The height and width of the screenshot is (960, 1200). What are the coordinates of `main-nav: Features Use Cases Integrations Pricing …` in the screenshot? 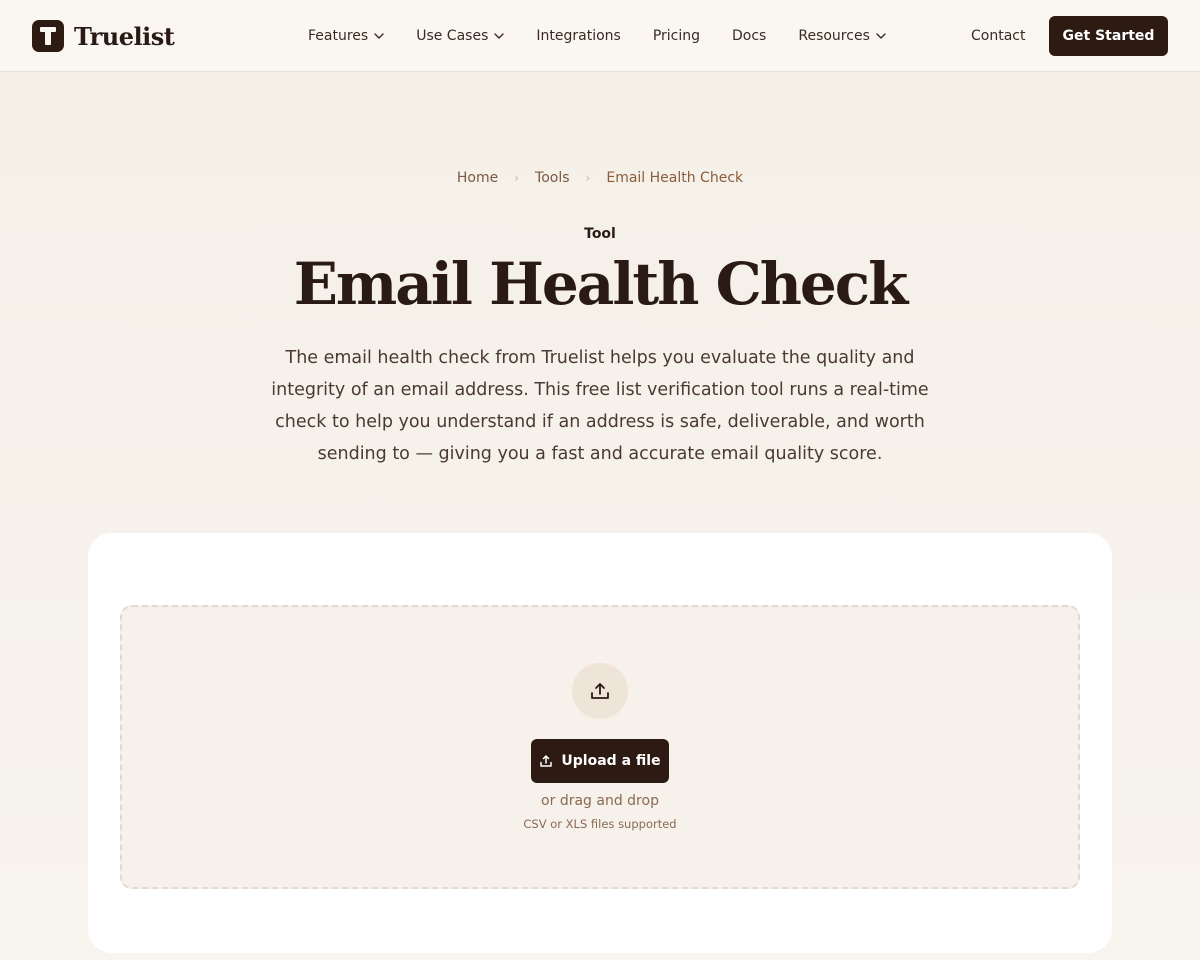 It's located at (613, 36).